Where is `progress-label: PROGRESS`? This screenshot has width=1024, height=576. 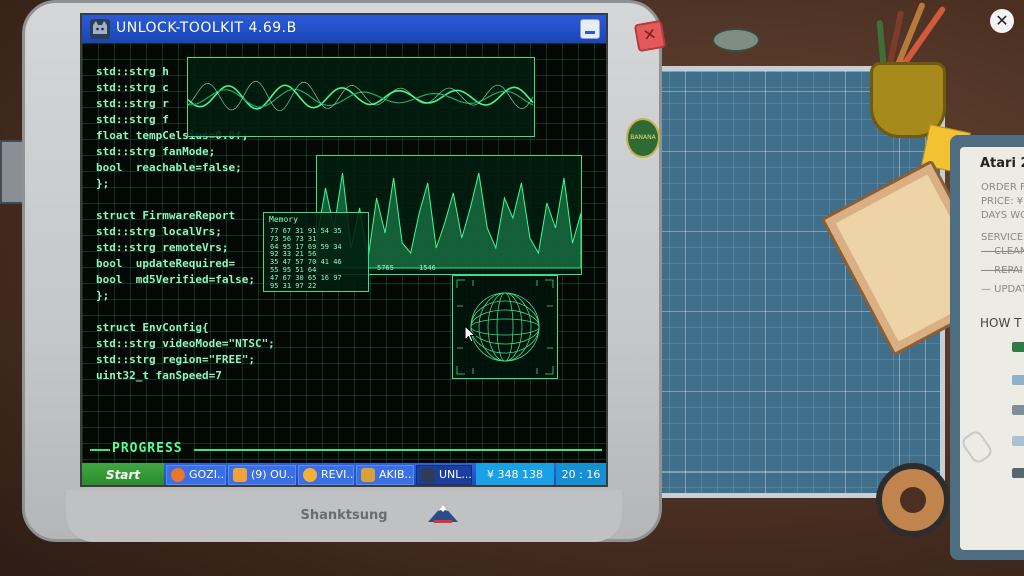 progress-label: PROGRESS is located at coordinates (147, 448).